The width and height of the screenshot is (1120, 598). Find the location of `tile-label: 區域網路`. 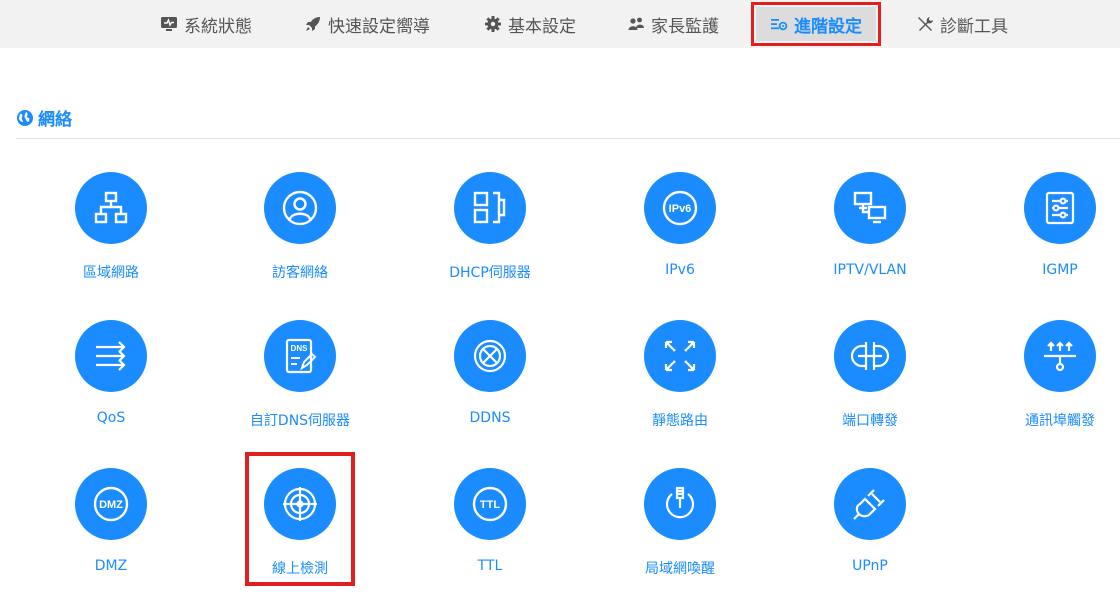

tile-label: 區域網路 is located at coordinates (111, 273).